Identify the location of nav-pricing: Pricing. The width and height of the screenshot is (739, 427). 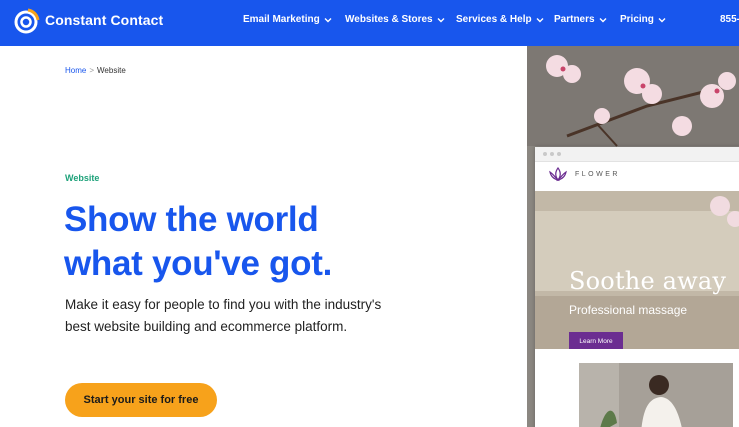
(643, 19).